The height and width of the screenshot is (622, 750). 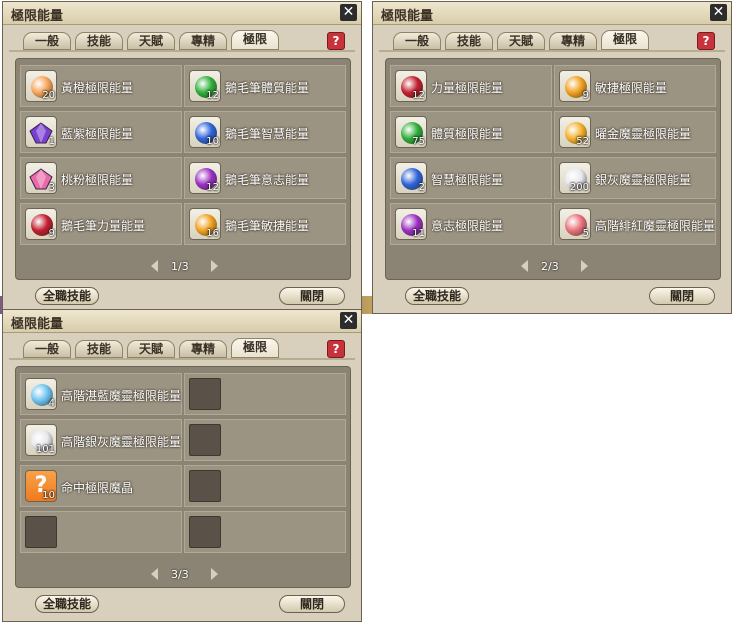 I want to click on item-label: 鵝毛筆體質能量, so click(x=267, y=88).